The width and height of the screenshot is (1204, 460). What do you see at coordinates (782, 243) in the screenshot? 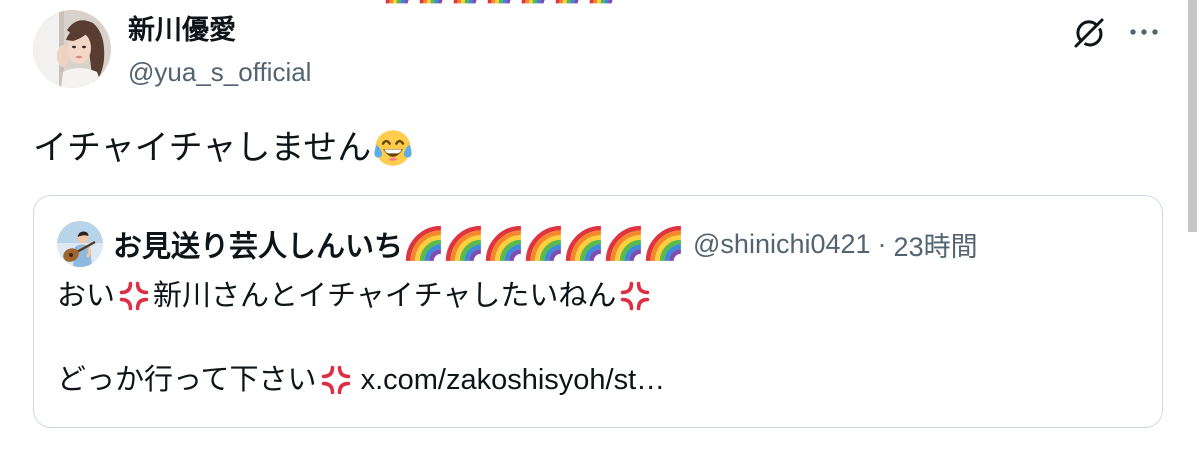
I see `quoted-author-handle: @shinichi0421` at bounding box center [782, 243].